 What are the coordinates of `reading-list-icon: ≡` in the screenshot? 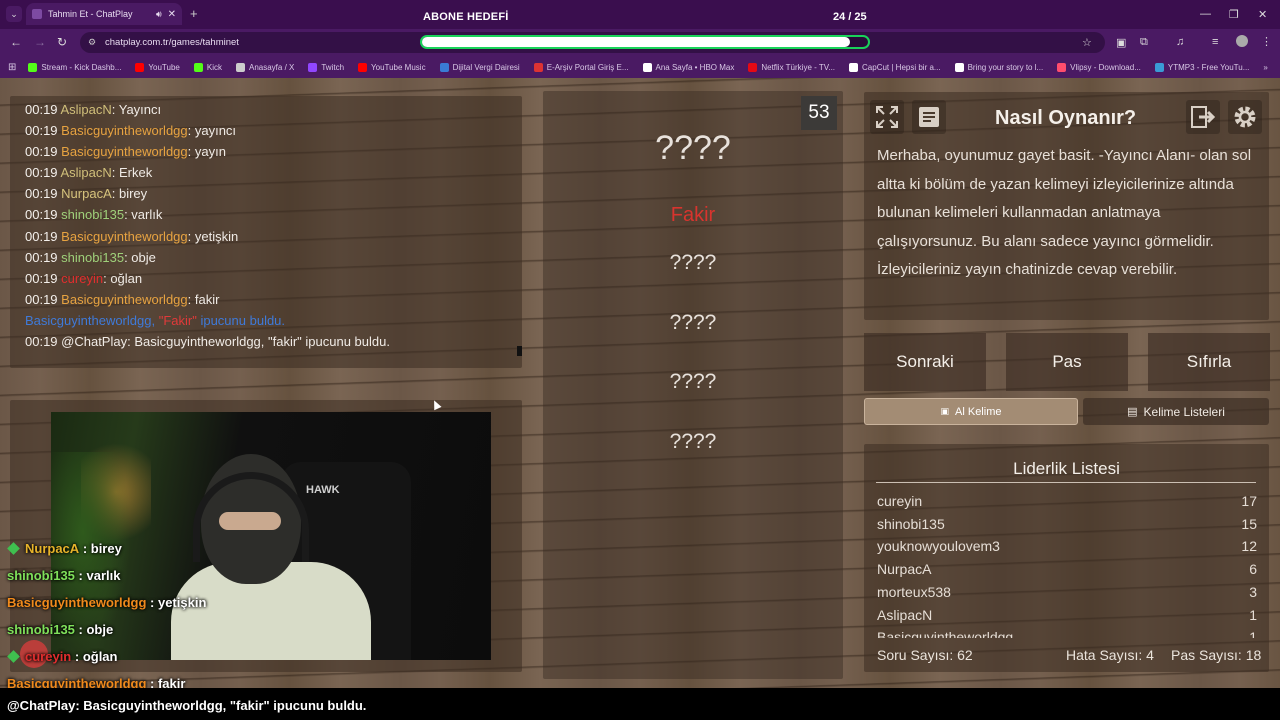 It's located at (1215, 42).